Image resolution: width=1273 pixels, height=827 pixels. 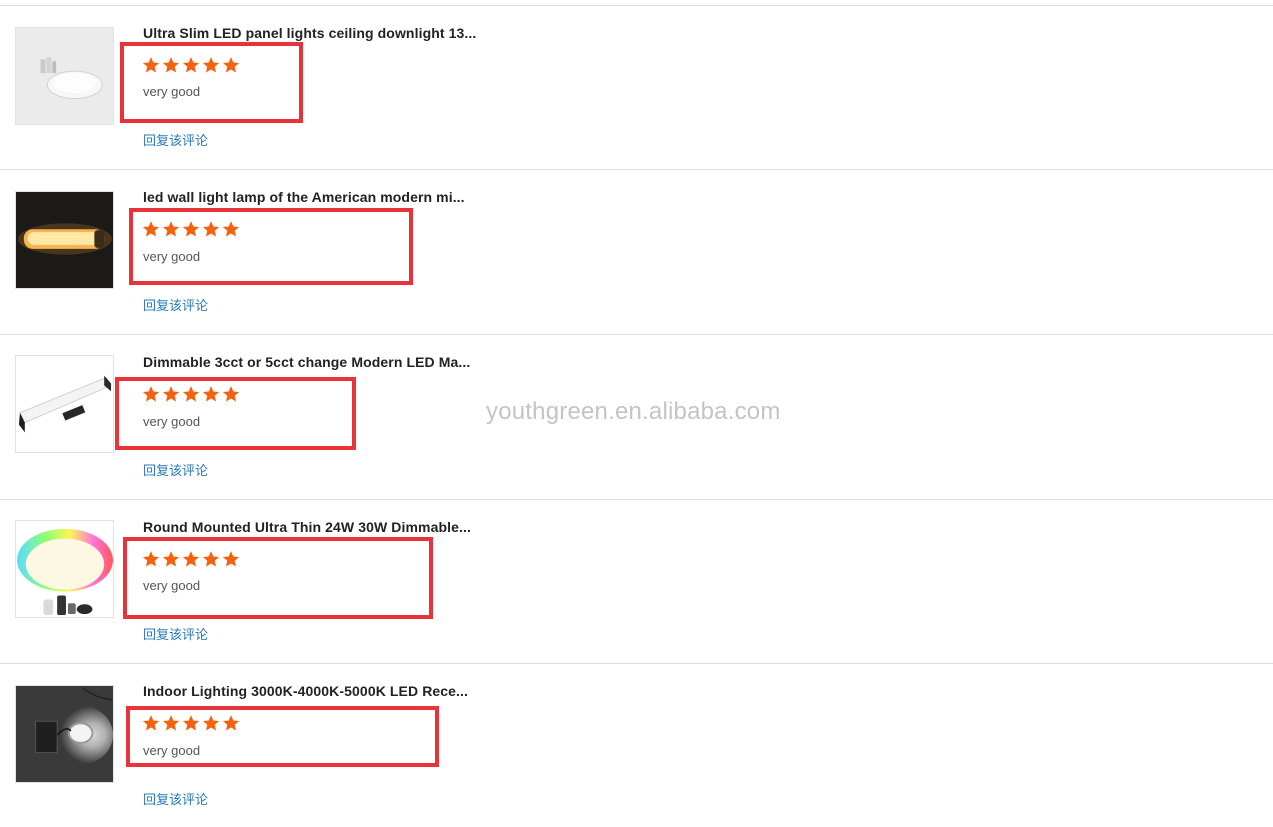 I want to click on glowing-bar-lamp-icon, so click(x=64, y=240).